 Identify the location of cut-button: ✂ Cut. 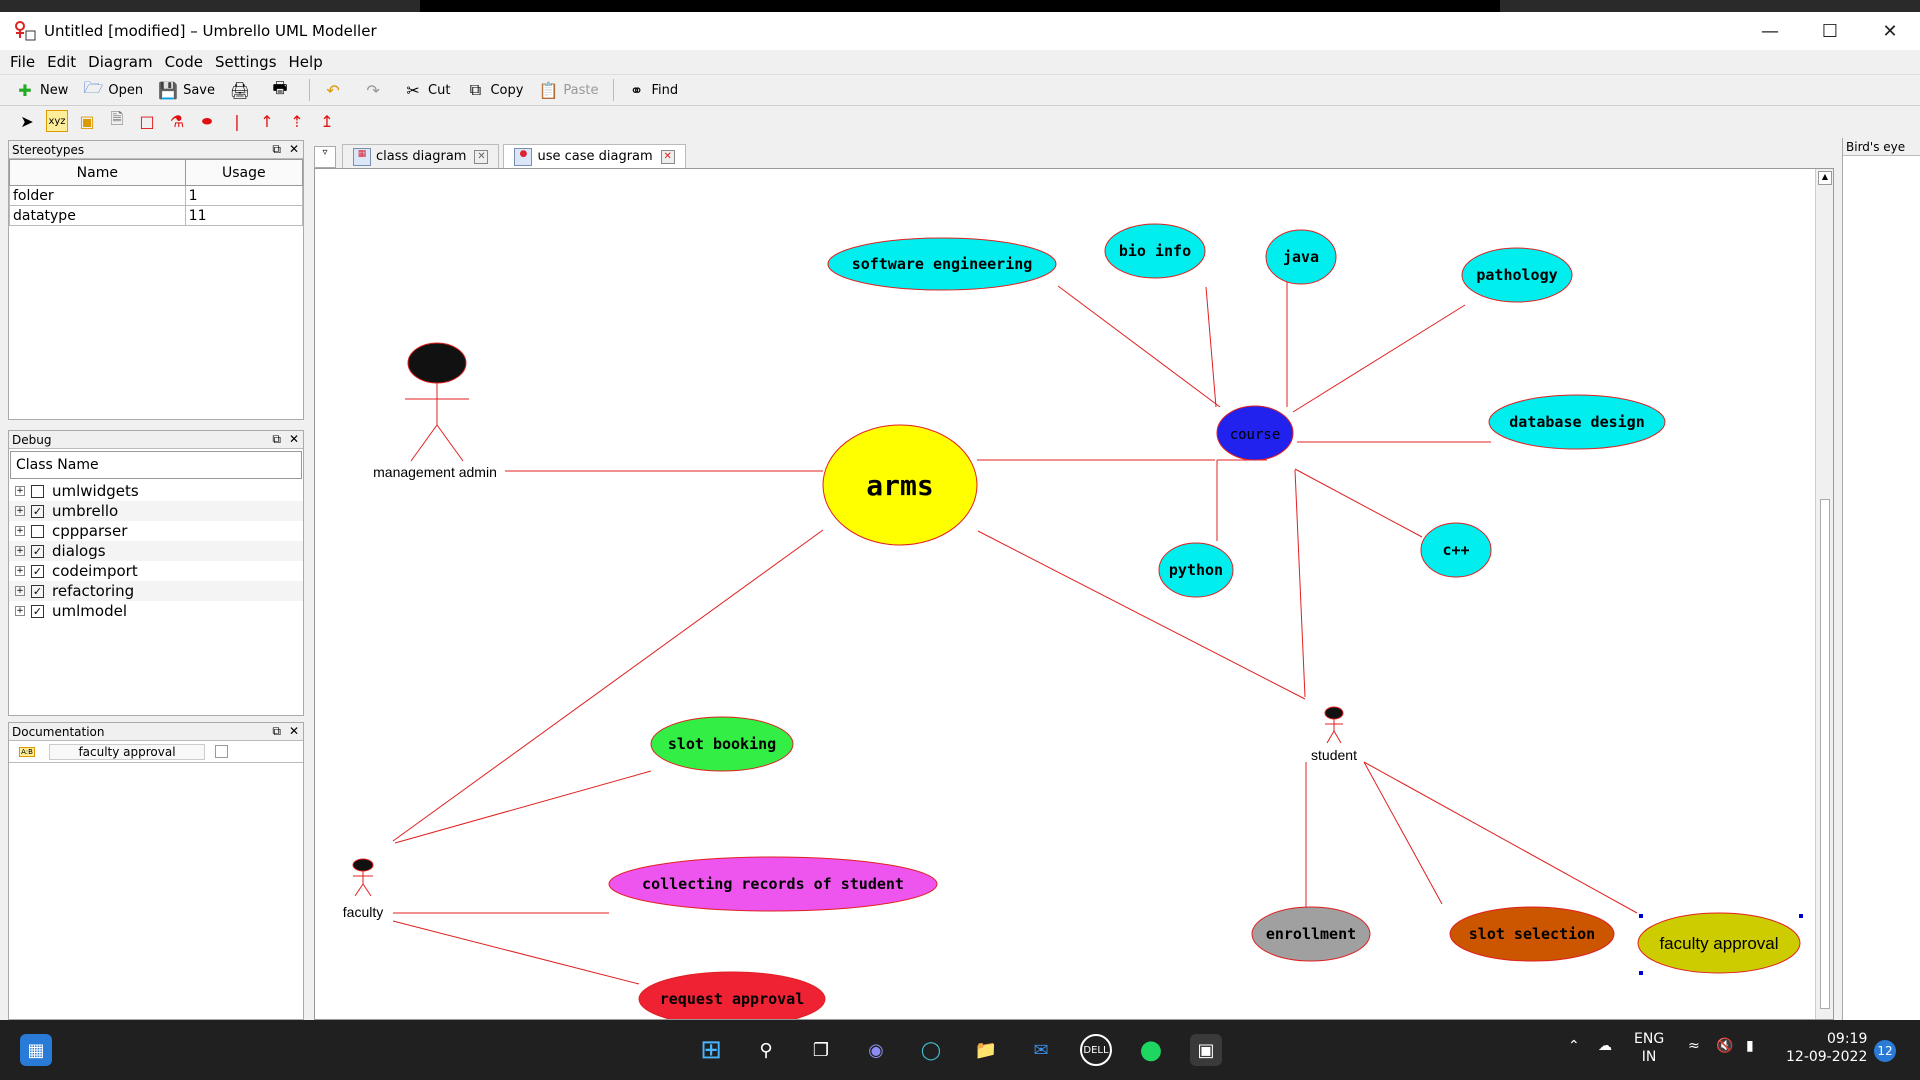
(426, 90).